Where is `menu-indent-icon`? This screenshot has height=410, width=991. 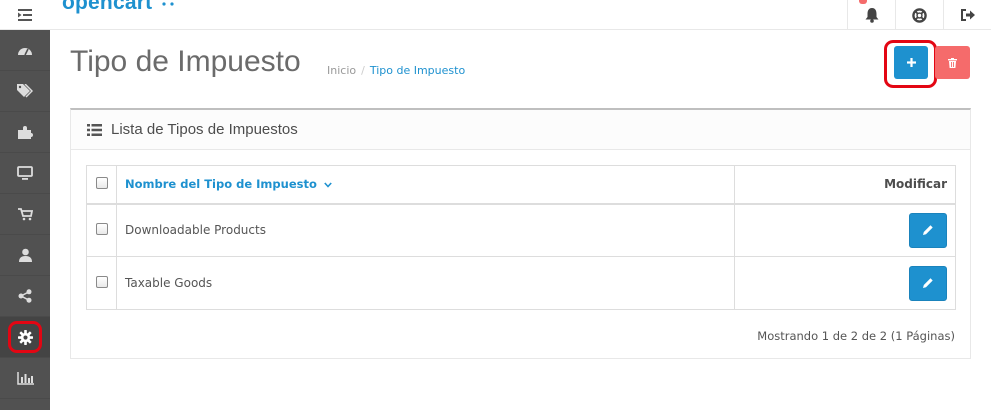
menu-indent-icon is located at coordinates (25, 15).